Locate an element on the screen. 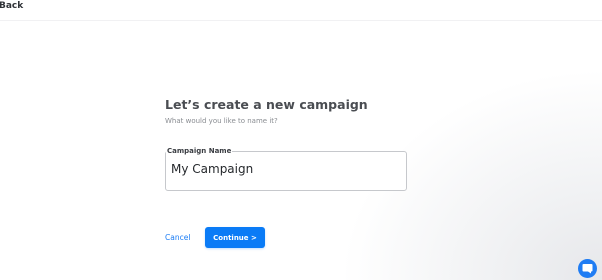  page-subtitle: What would you like to name it? is located at coordinates (221, 121).